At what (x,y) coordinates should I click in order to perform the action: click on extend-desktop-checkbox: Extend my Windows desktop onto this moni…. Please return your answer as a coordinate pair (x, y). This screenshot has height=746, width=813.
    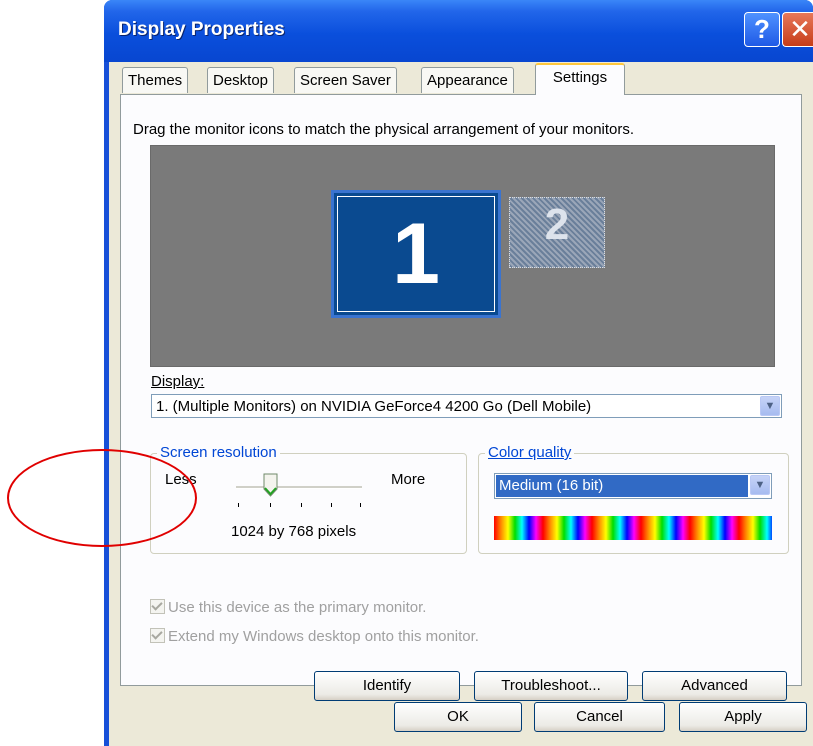
    Looking at the image, I should click on (314, 636).